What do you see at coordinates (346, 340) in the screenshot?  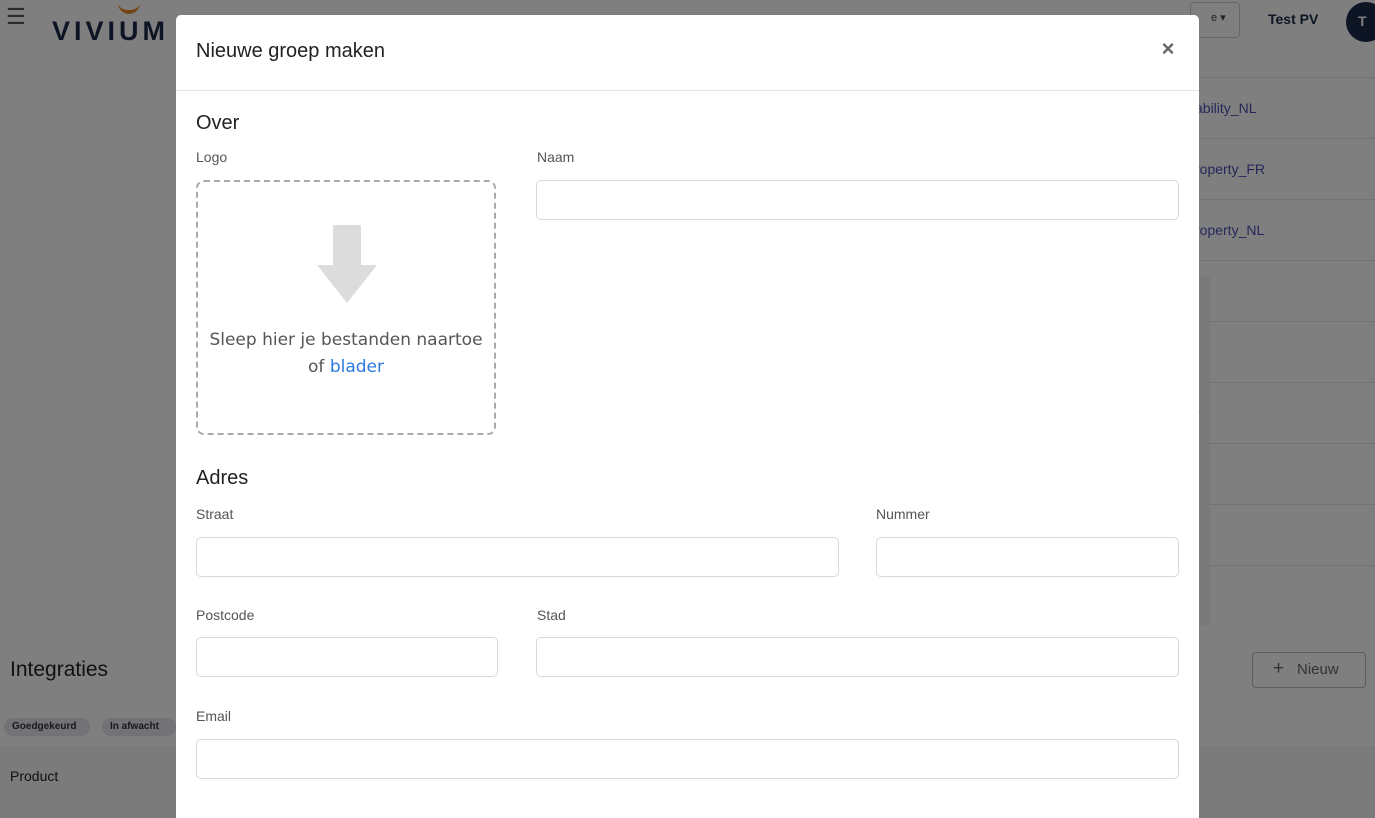 I see `dropzone-text: Sleep hier je bestanden naartoe` at bounding box center [346, 340].